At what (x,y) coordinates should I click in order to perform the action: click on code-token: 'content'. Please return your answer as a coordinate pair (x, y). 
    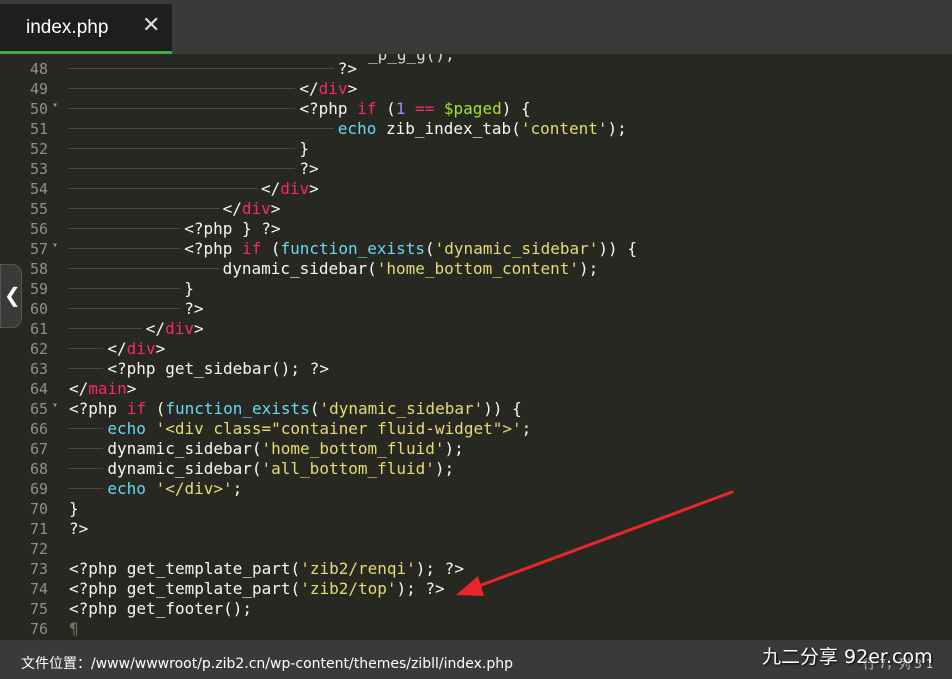
    Looking at the image, I should click on (564, 128).